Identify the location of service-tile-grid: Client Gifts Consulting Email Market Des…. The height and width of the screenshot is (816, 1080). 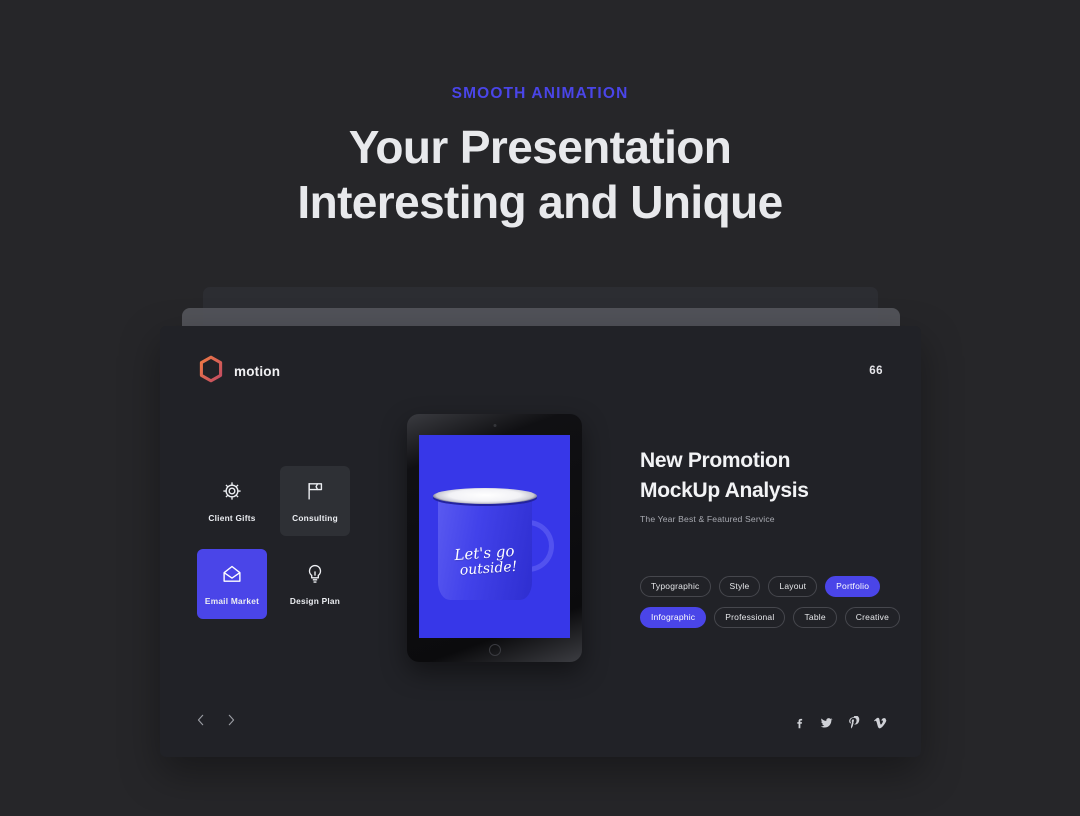
(273, 542).